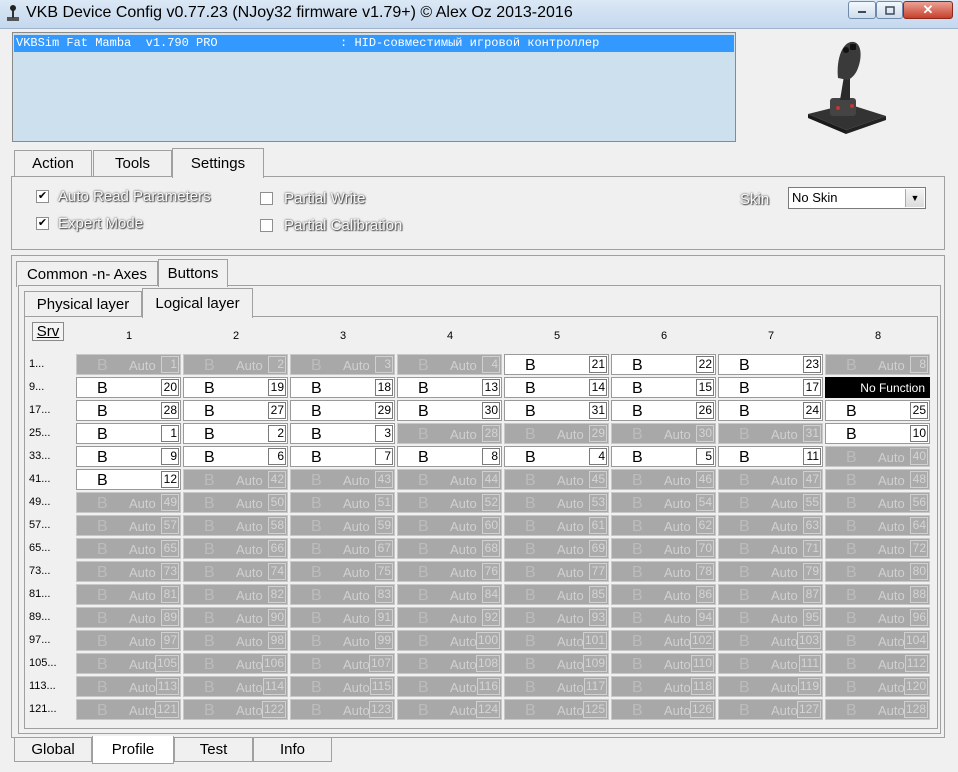  What do you see at coordinates (857, 198) in the screenshot?
I see `skin-dropdown: No Skin ▼` at bounding box center [857, 198].